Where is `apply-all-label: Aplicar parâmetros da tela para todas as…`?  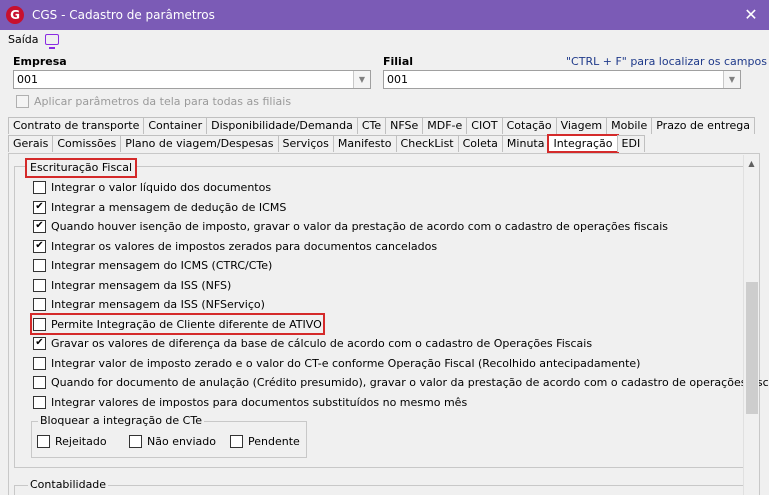 apply-all-label: Aplicar parâmetros da tela para todas as… is located at coordinates (163, 101).